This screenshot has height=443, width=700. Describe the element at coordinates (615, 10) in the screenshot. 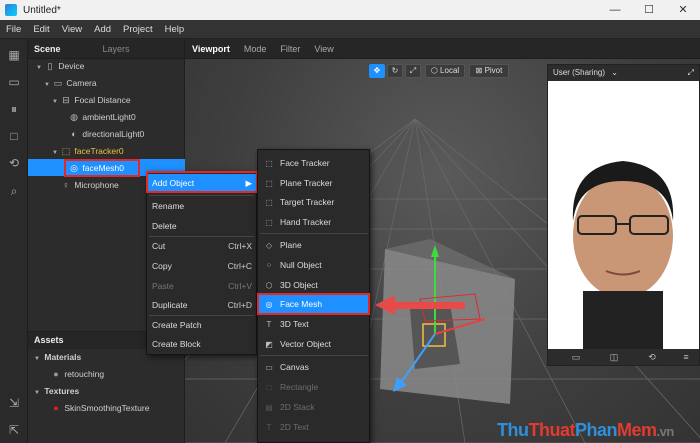

I see `minimize-button: —` at that location.